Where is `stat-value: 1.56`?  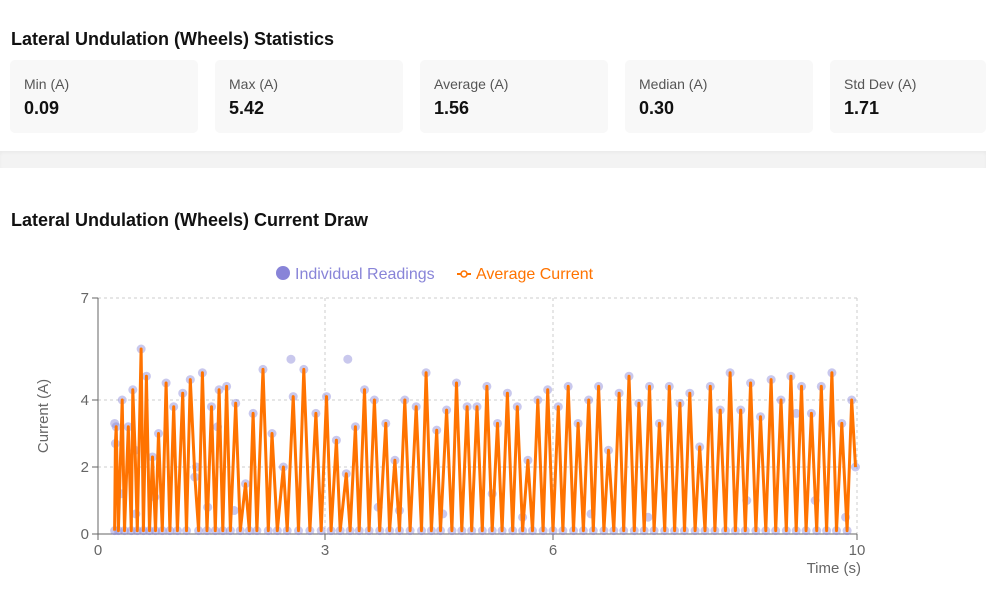
stat-value: 1.56 is located at coordinates (452, 108).